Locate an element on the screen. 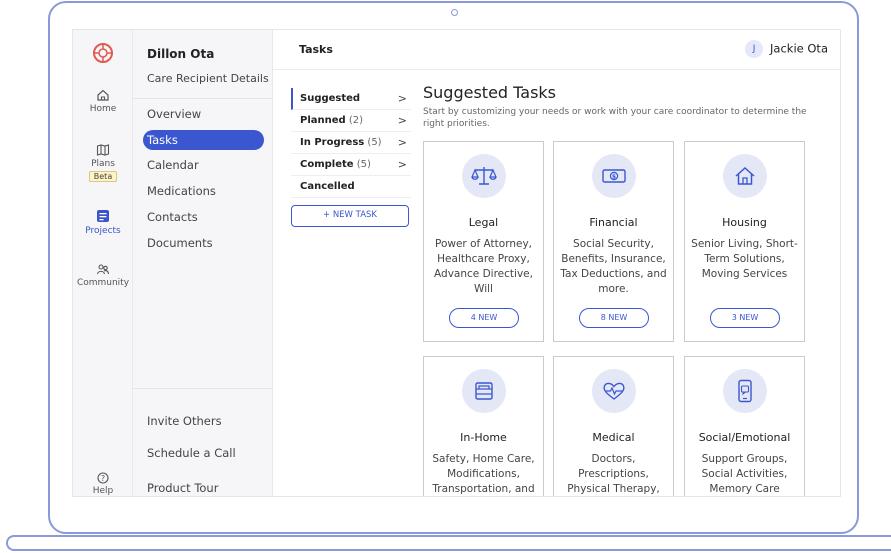  nav-divider-bottom is located at coordinates (203, 388).